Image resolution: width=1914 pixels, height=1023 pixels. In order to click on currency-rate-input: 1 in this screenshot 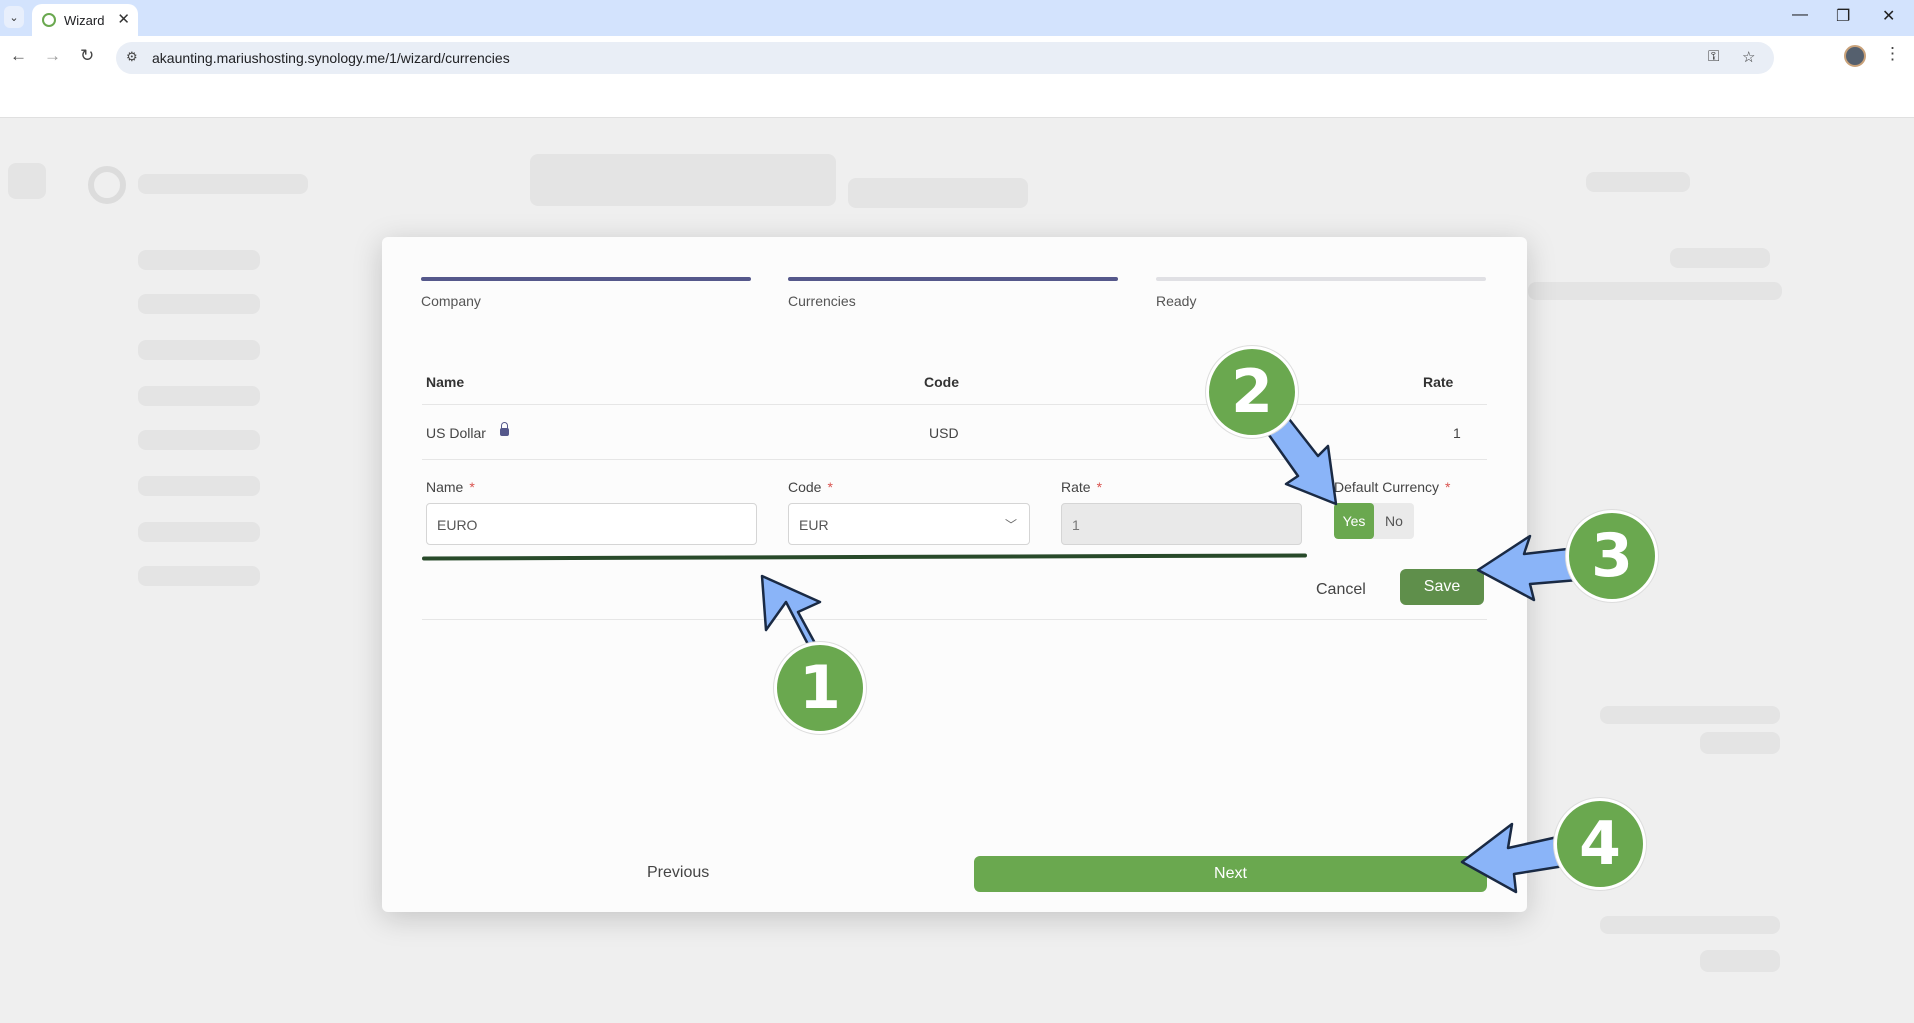, I will do `click(1181, 524)`.